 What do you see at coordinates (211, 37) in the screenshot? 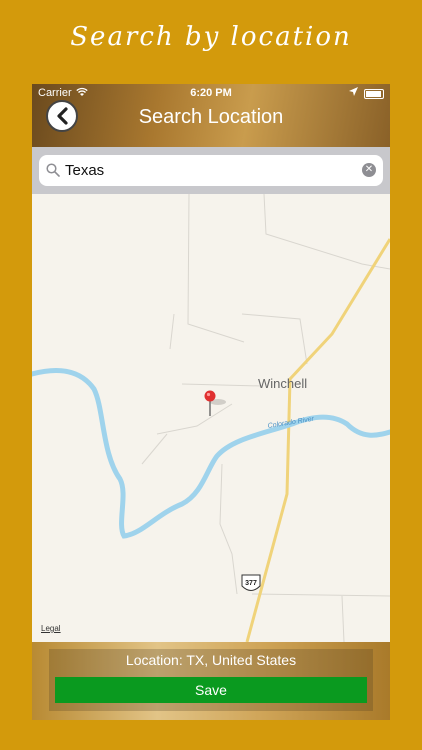
I see `promo-title: Search by location` at bounding box center [211, 37].